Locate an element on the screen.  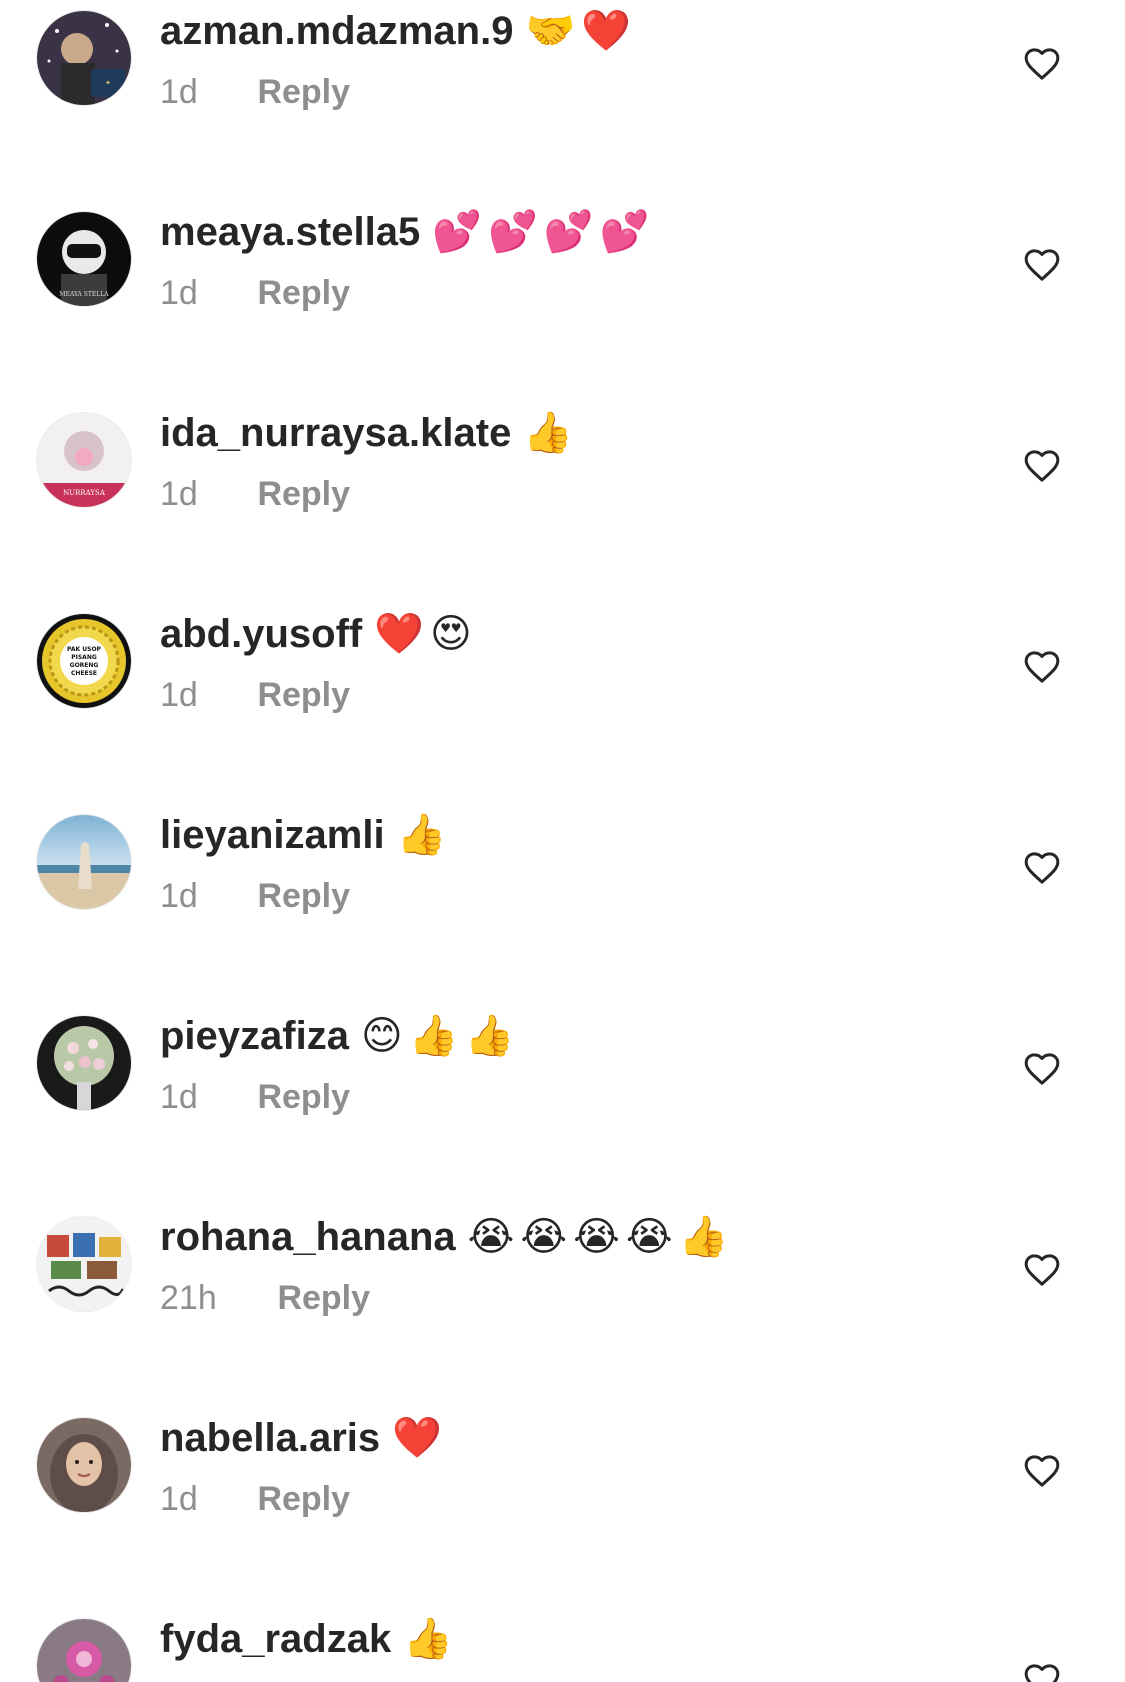
comment-text: 💕💕💕💕 is located at coordinates (544, 232).